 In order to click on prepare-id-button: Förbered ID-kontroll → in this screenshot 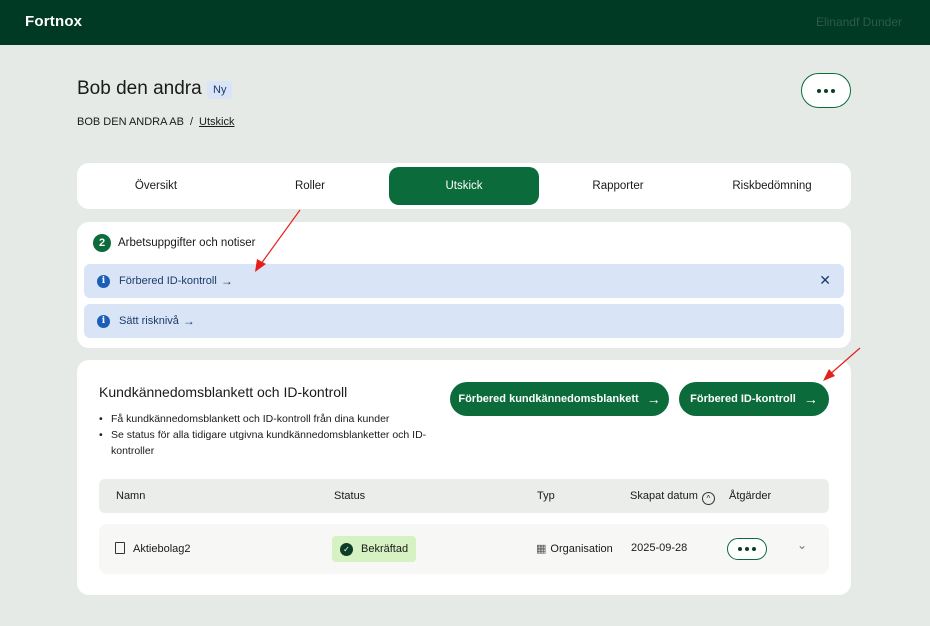, I will do `click(754, 399)`.